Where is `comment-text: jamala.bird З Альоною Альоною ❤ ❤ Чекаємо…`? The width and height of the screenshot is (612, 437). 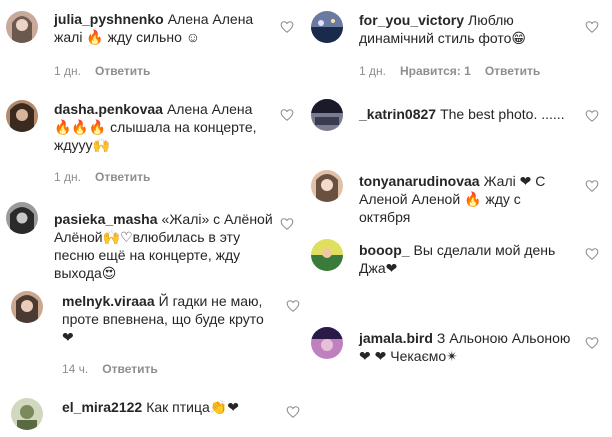
comment-text: jamala.bird З Альоною Альоною ❤ ❤ Чекаємо… is located at coordinates (466, 347).